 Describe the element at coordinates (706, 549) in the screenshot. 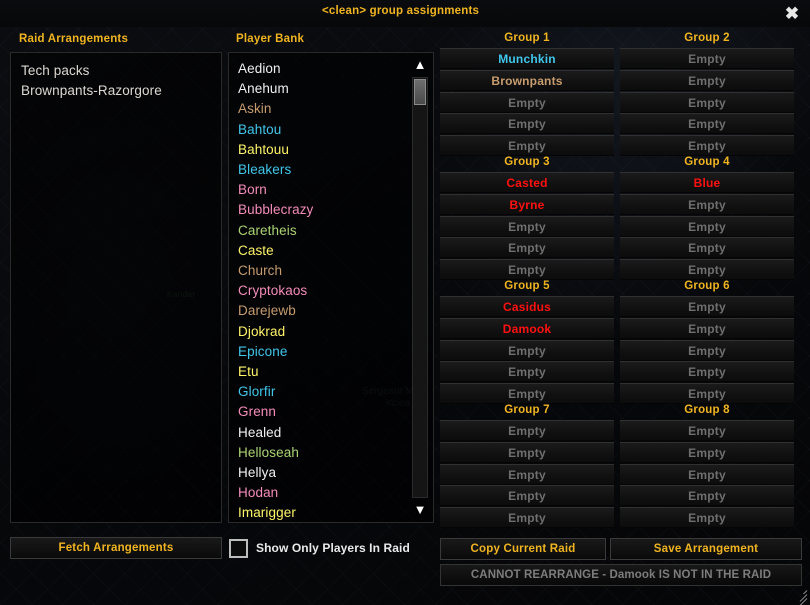

I see `save-arrangement-button: Save Arrangement` at that location.